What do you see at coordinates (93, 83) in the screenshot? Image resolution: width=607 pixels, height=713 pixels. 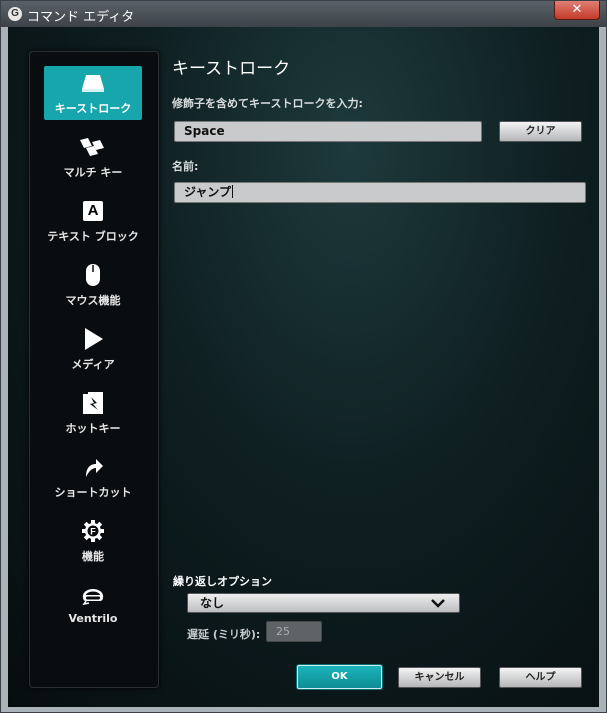 I see `key-icon` at bounding box center [93, 83].